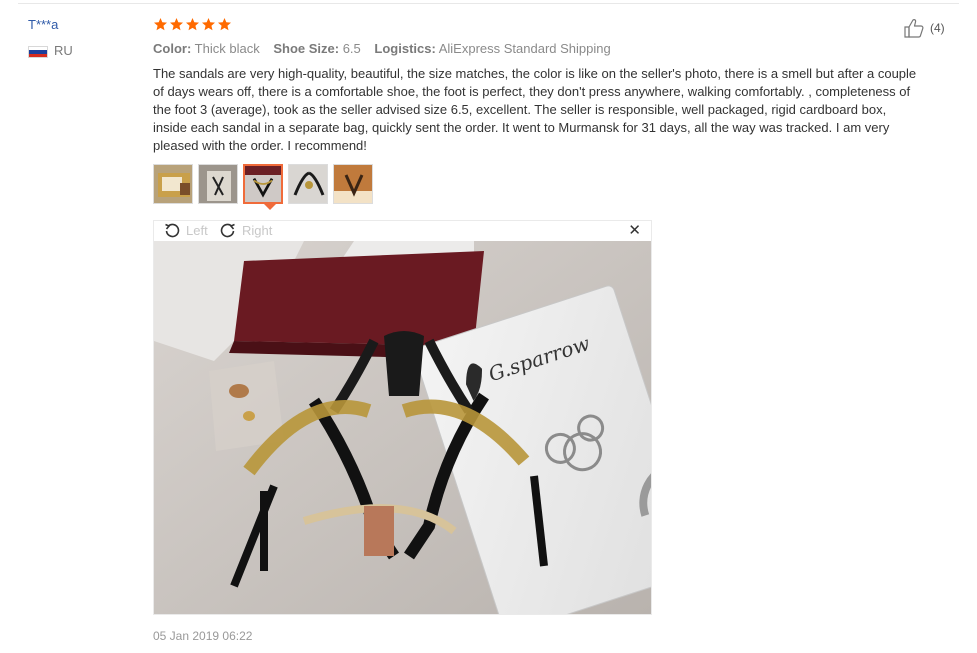 This screenshot has width=977, height=653. What do you see at coordinates (270, 207) in the screenshot?
I see `active-thumbnail-indicator` at bounding box center [270, 207].